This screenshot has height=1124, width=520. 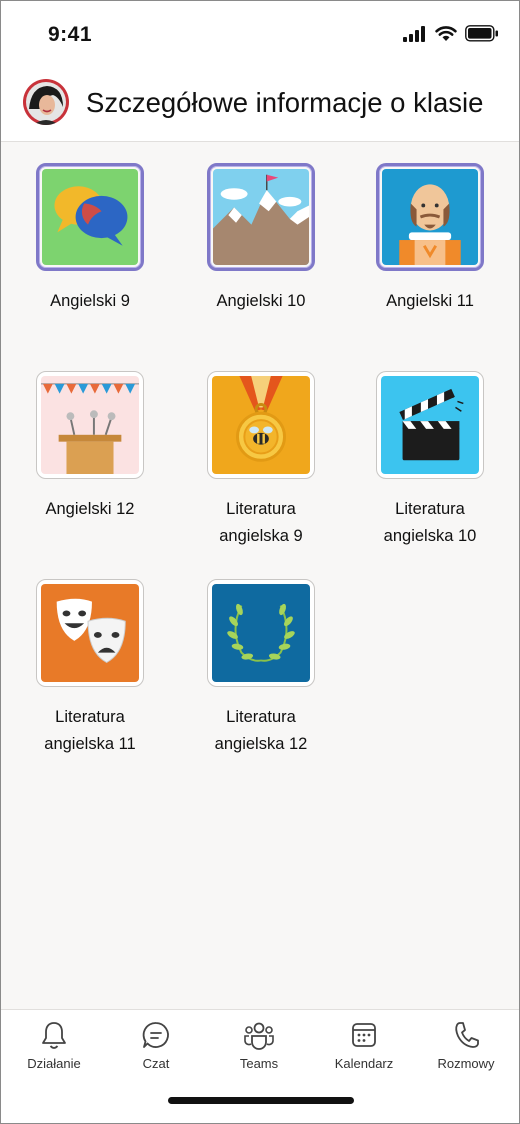 I want to click on class-tile: Literatura angielska 9, so click(x=261, y=460).